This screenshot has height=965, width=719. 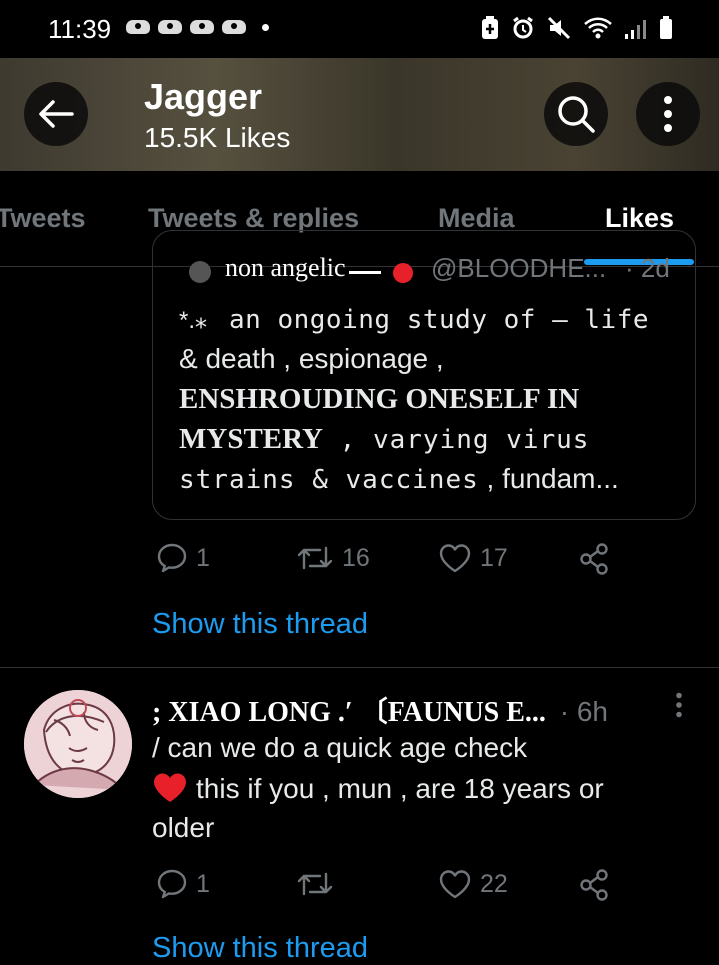 I want to click on system-icons, so click(x=577, y=28).